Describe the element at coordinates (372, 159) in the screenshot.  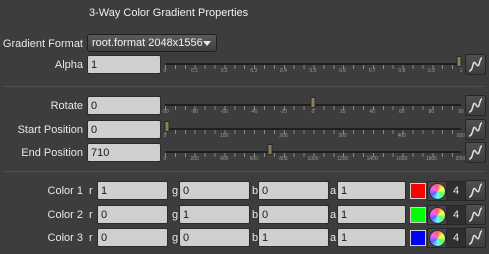
I see `slider-tick-label: 1400` at that location.